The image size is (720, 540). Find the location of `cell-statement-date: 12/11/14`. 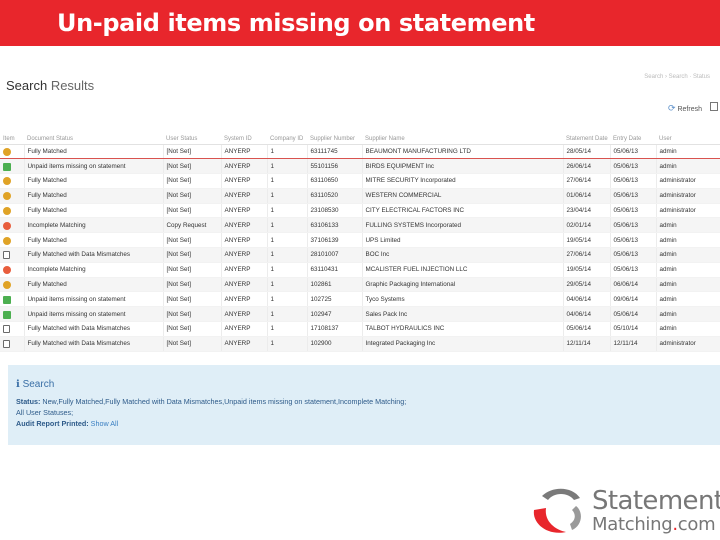

cell-statement-date: 12/11/14 is located at coordinates (587, 344).